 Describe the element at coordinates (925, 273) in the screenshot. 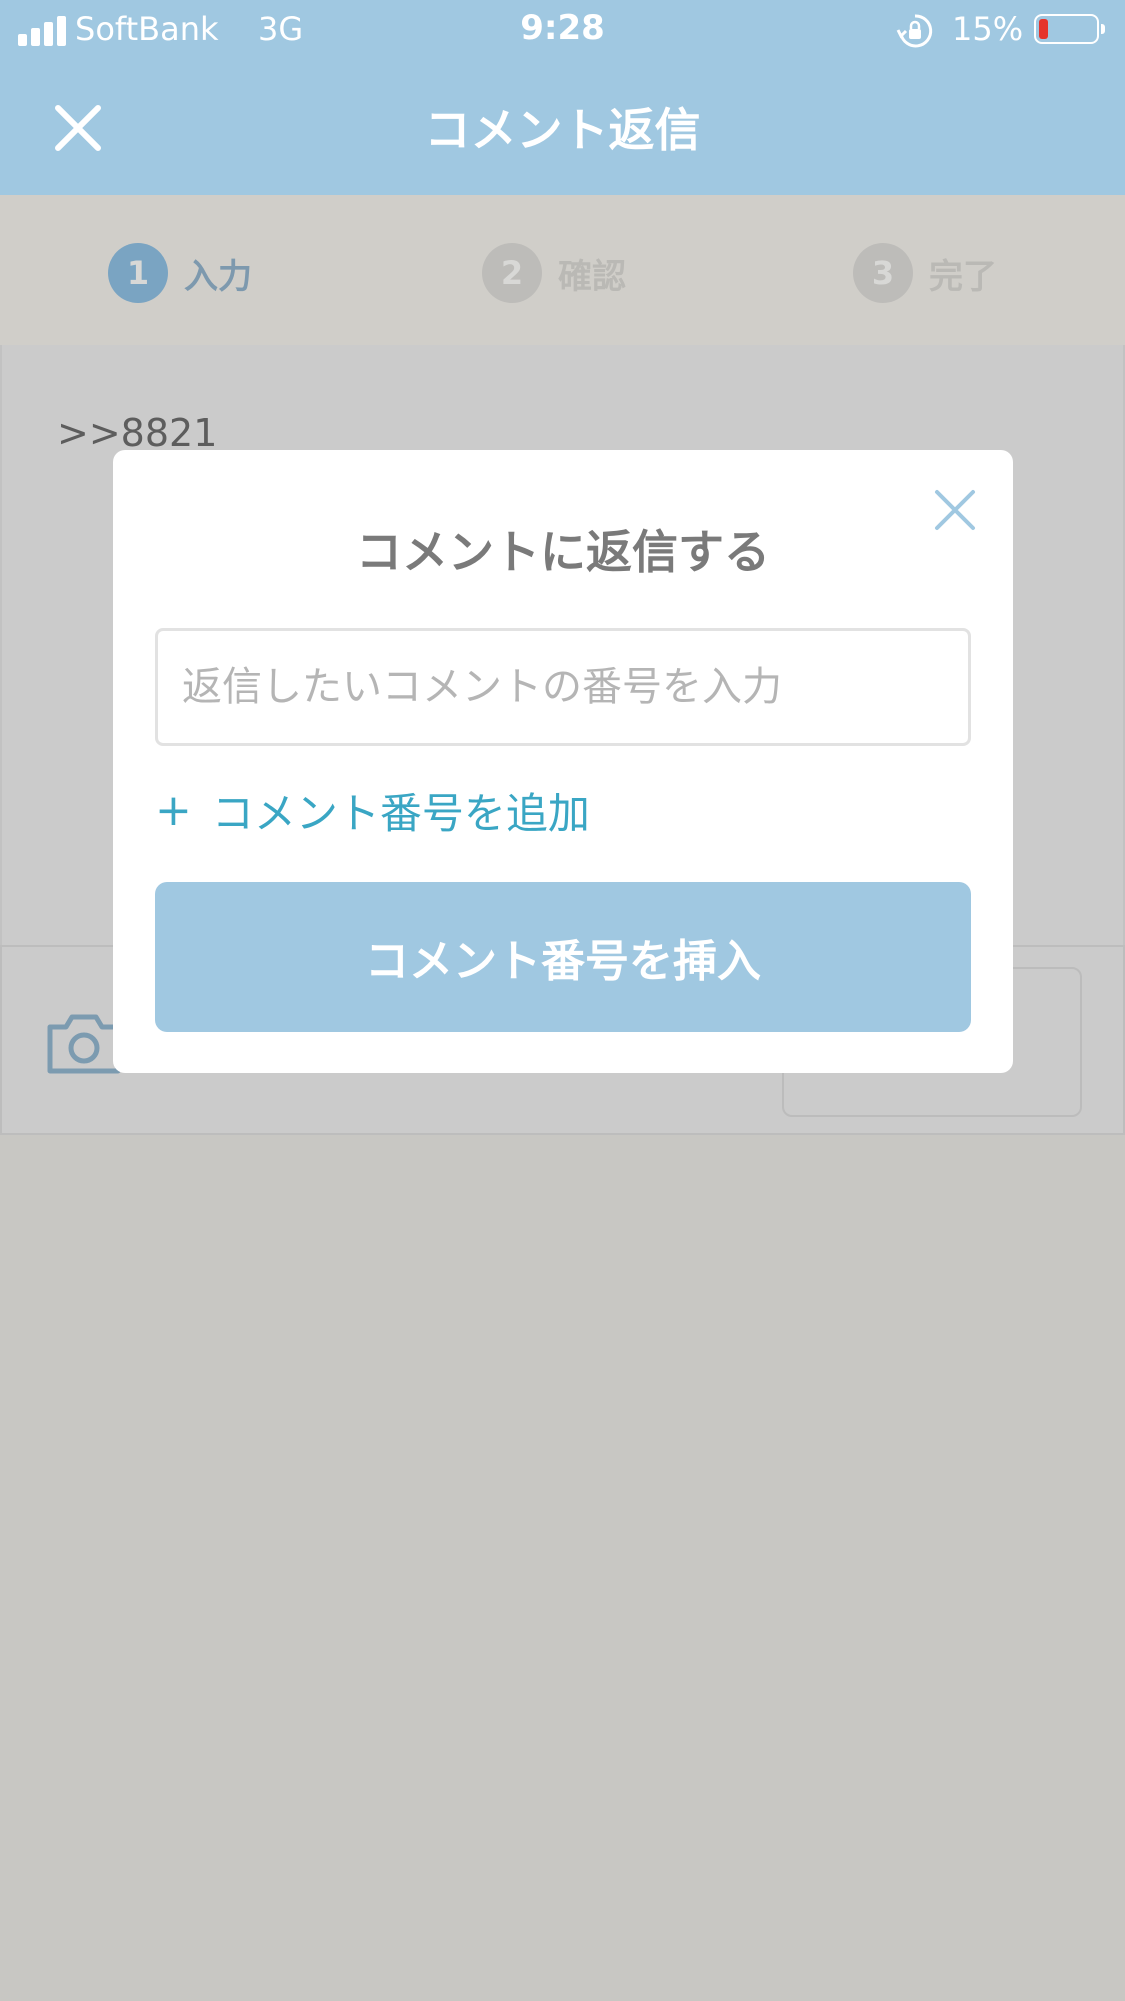

I see `step-complete: 3 完了` at that location.